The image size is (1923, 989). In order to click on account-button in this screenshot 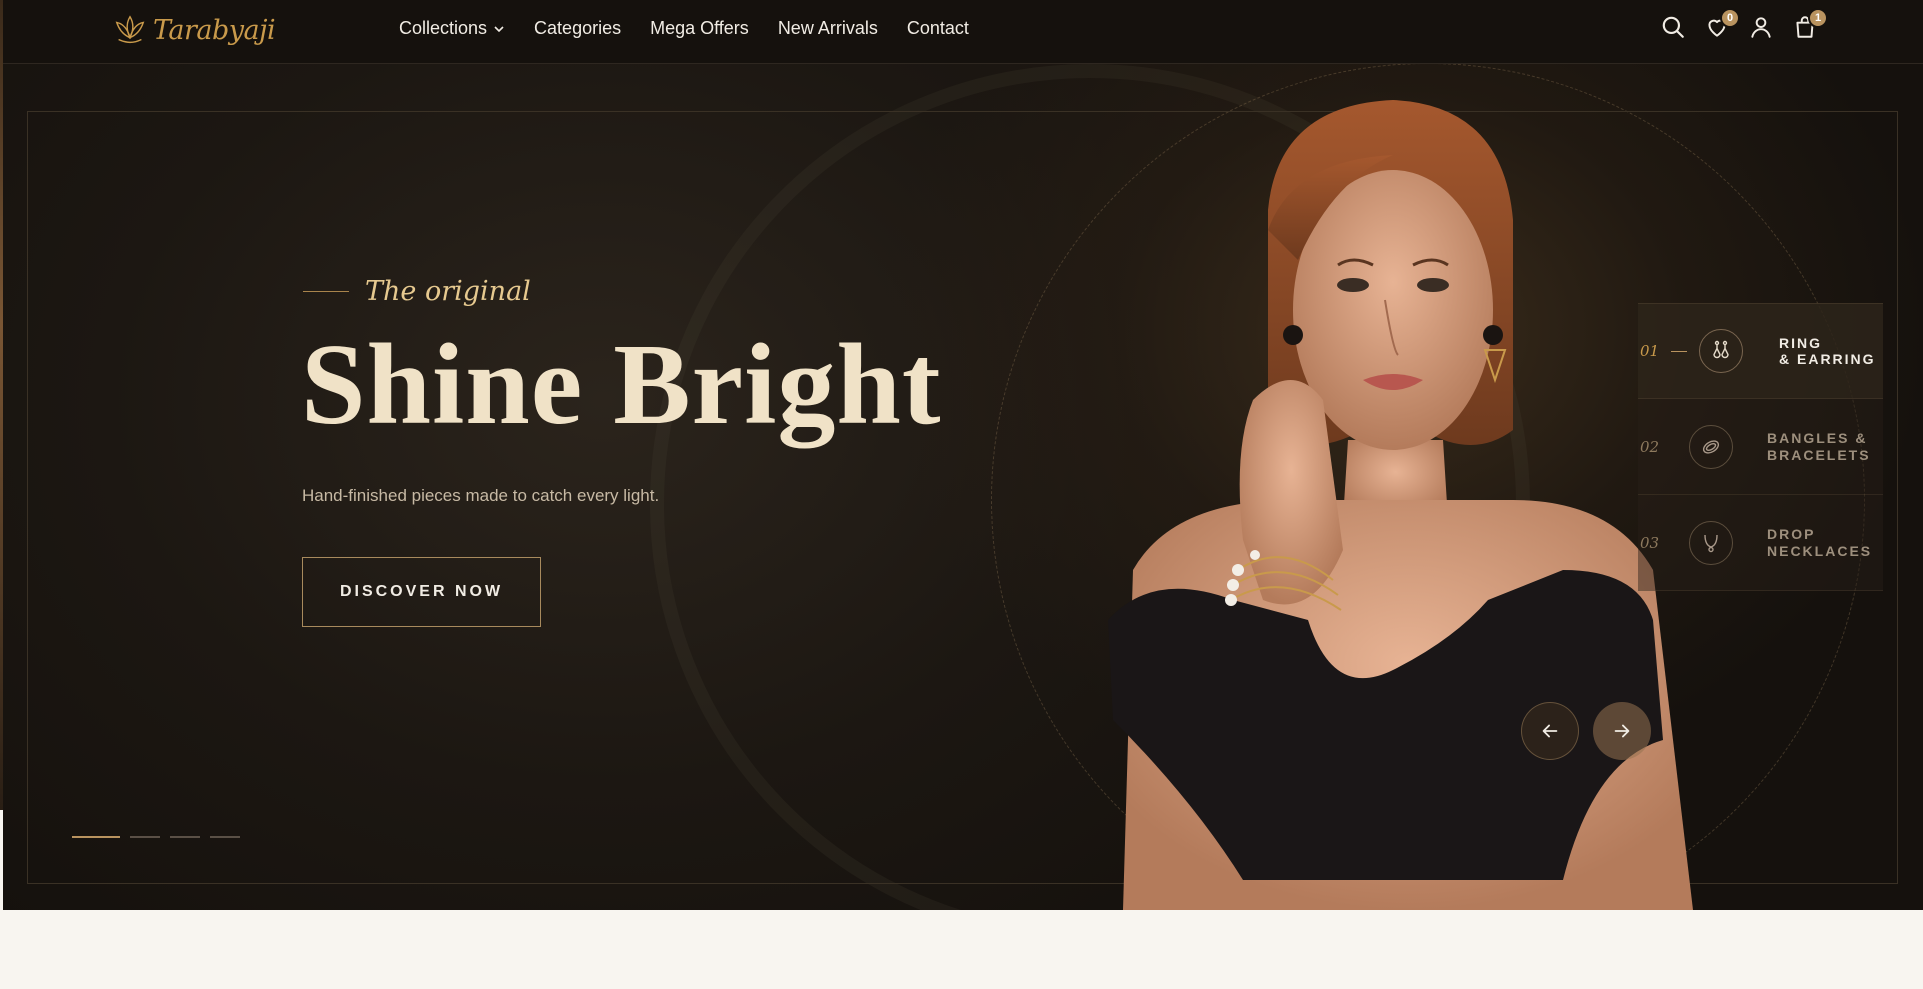, I will do `click(1761, 28)`.